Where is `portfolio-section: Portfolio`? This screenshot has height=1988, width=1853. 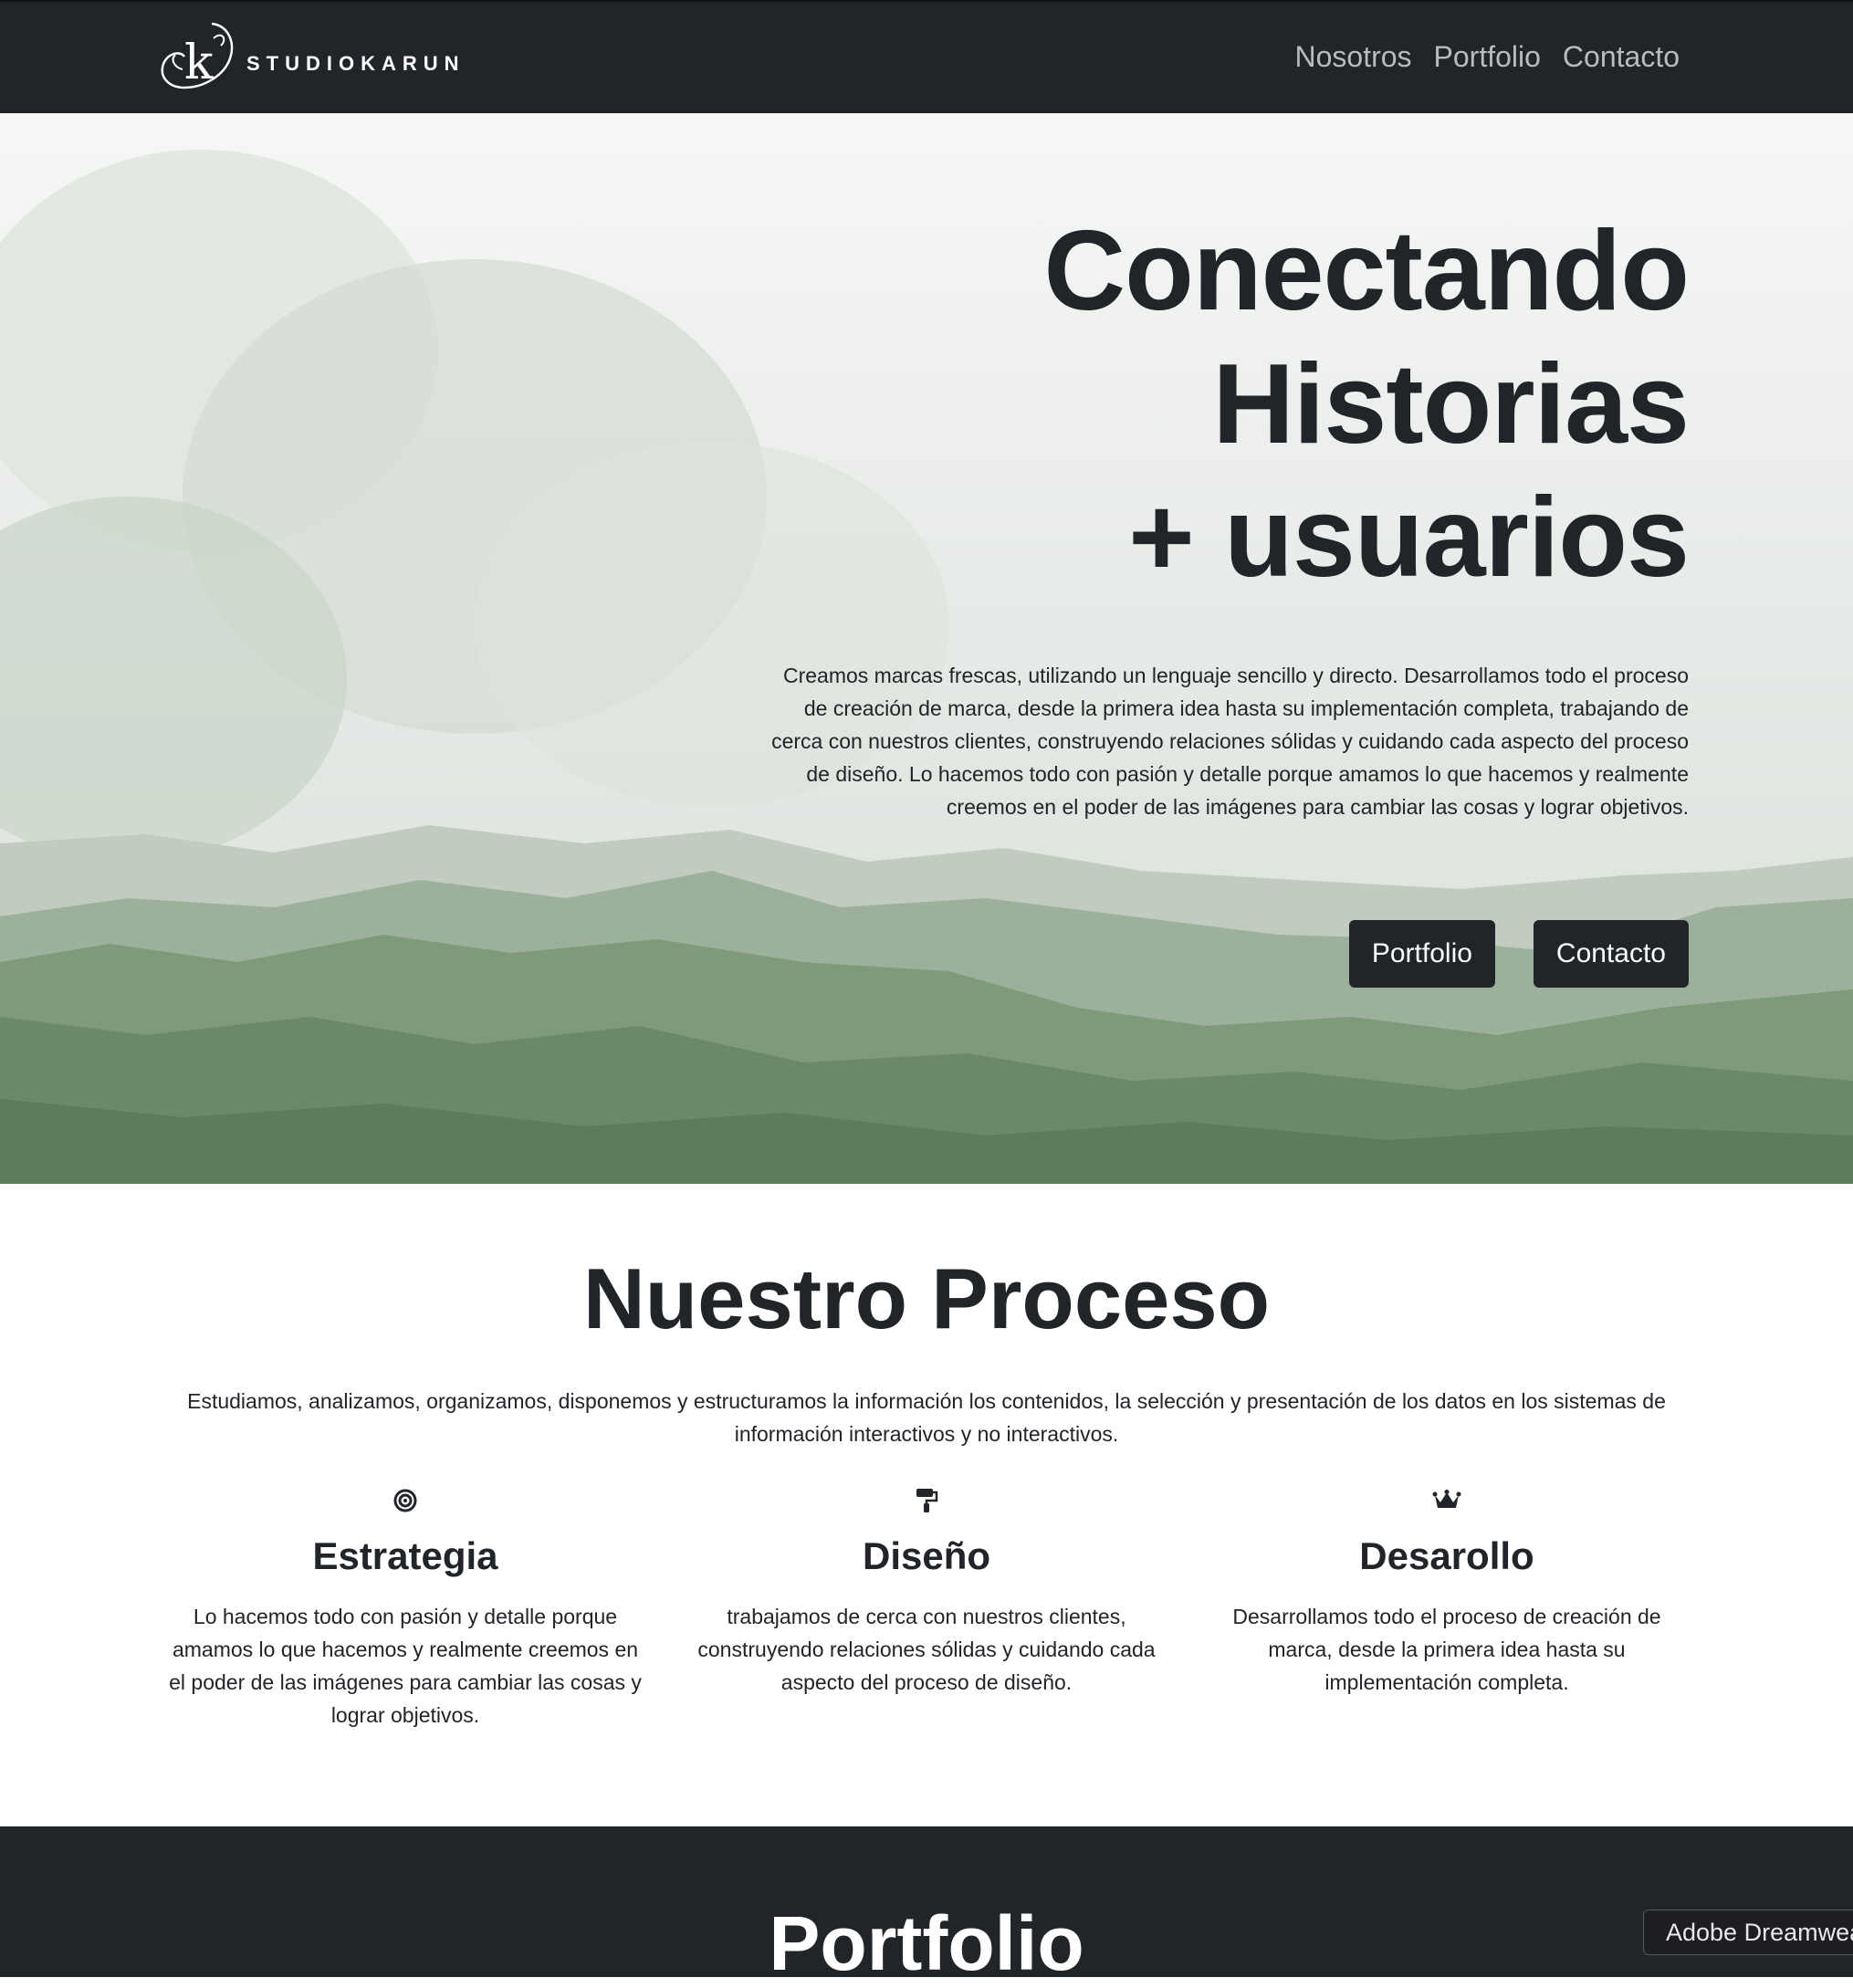 portfolio-section: Portfolio is located at coordinates (926, 1906).